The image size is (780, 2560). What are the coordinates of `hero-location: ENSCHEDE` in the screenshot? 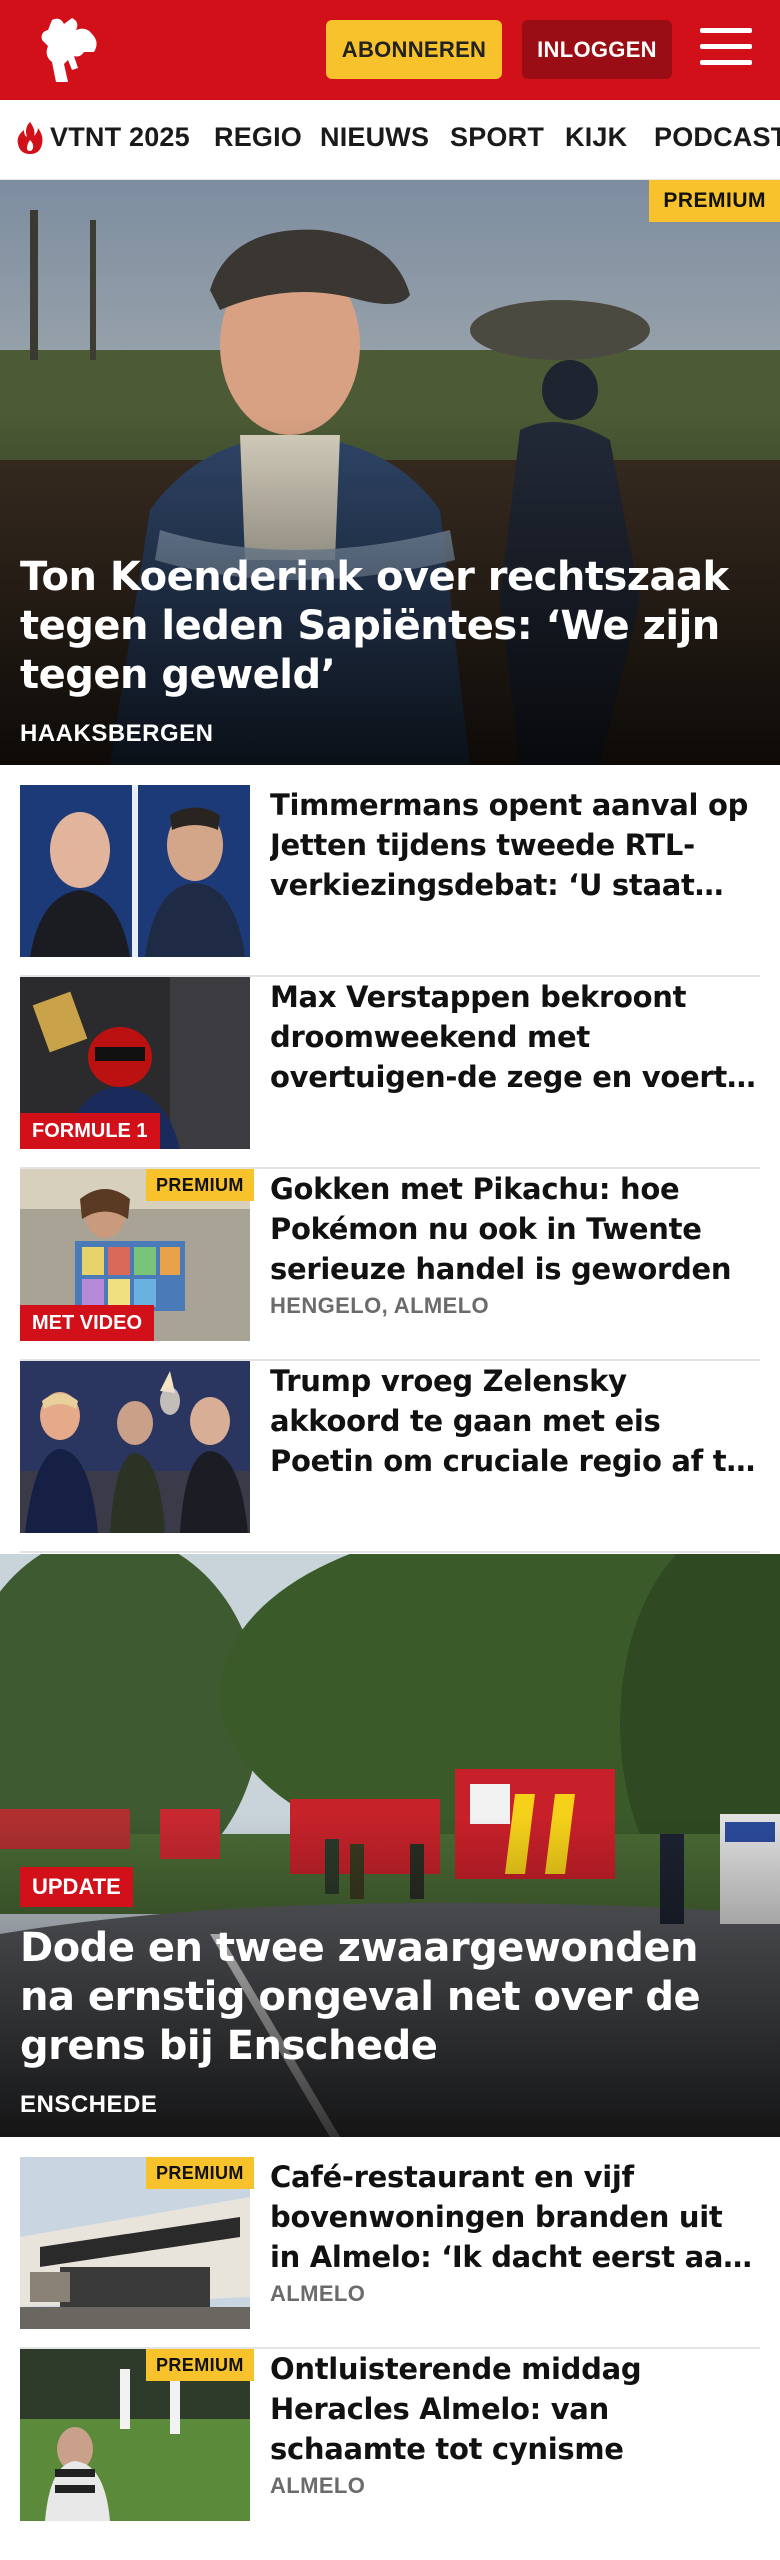 It's located at (89, 2104).